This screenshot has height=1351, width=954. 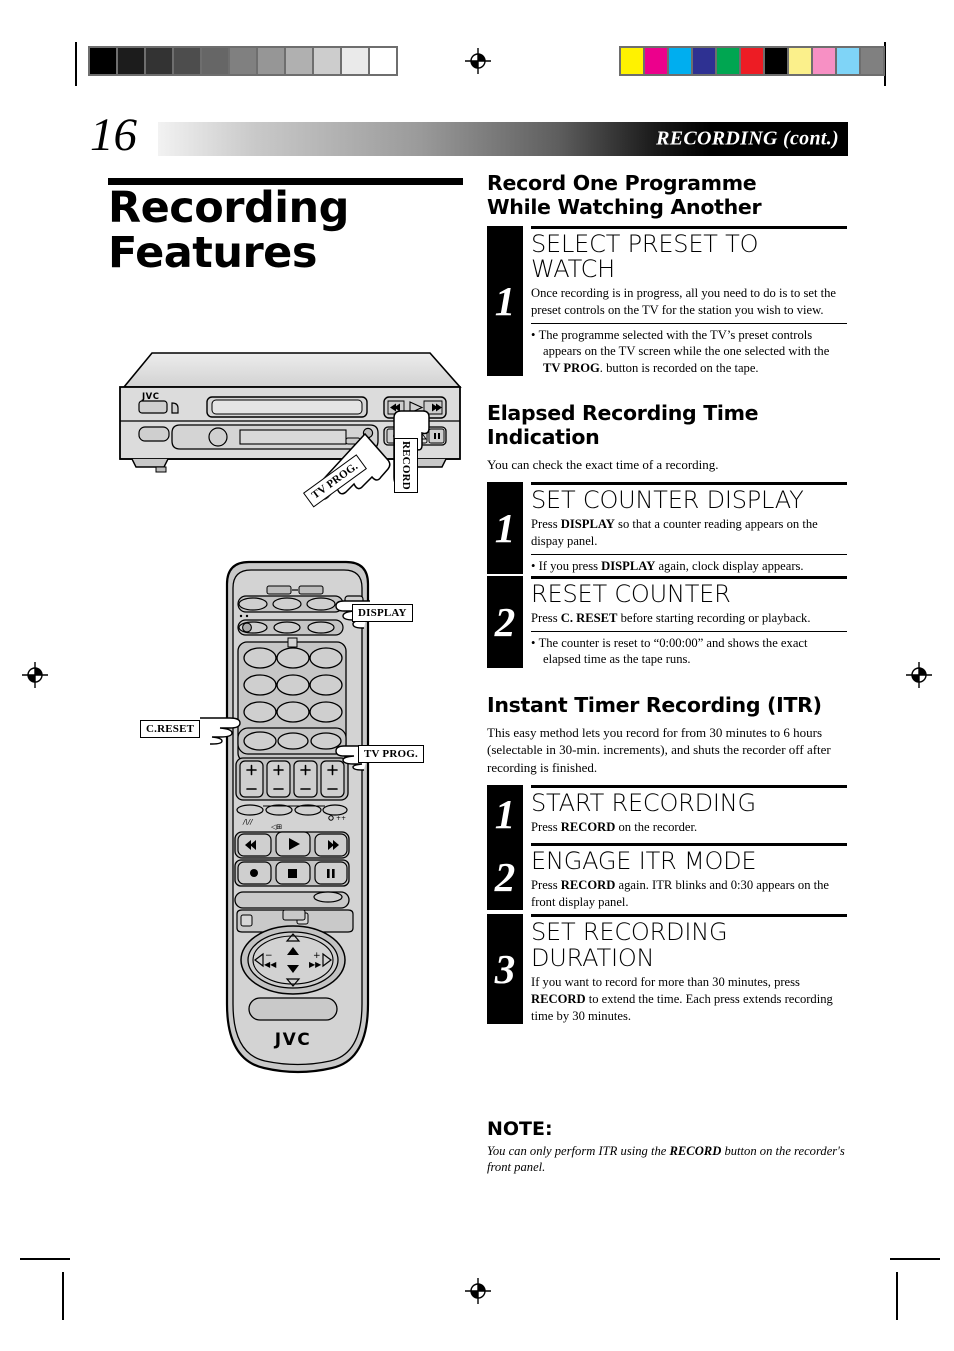 What do you see at coordinates (919, 675) in the screenshot?
I see `registration-mark-right` at bounding box center [919, 675].